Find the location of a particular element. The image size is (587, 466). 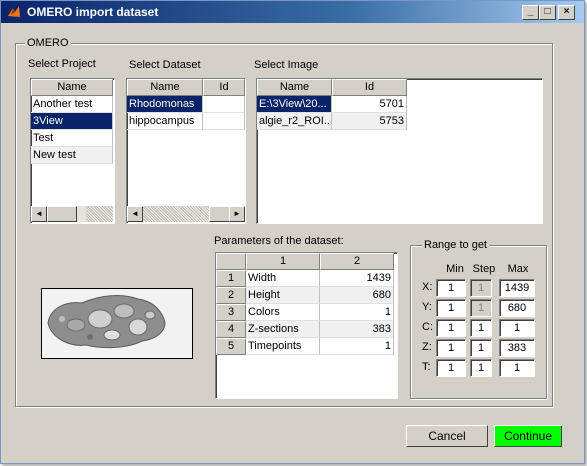

close-button: × is located at coordinates (566, 12).